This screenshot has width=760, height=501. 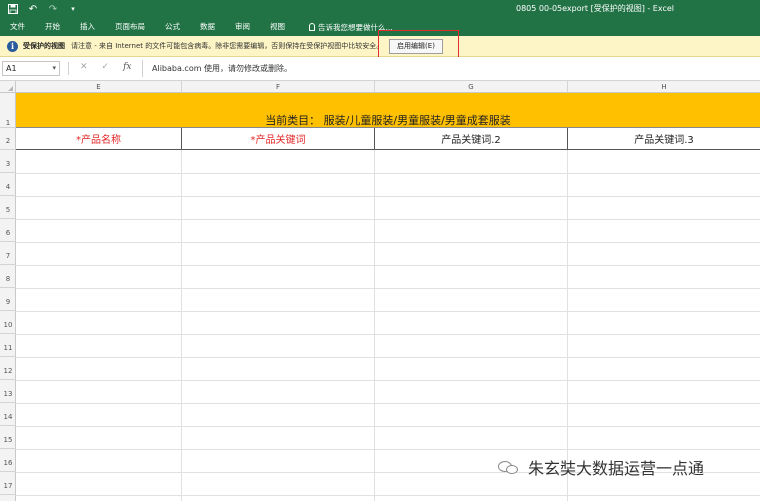 I want to click on wechat-icon, so click(x=509, y=467).